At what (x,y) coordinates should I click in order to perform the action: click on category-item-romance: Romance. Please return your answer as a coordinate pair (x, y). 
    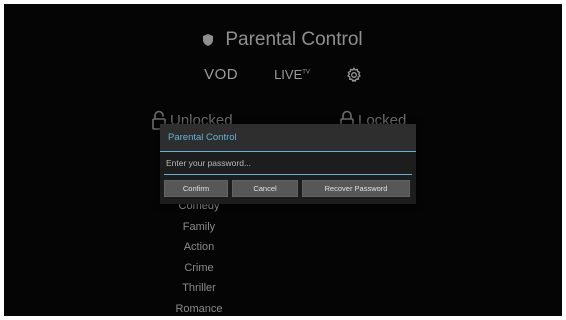
    Looking at the image, I should click on (199, 308).